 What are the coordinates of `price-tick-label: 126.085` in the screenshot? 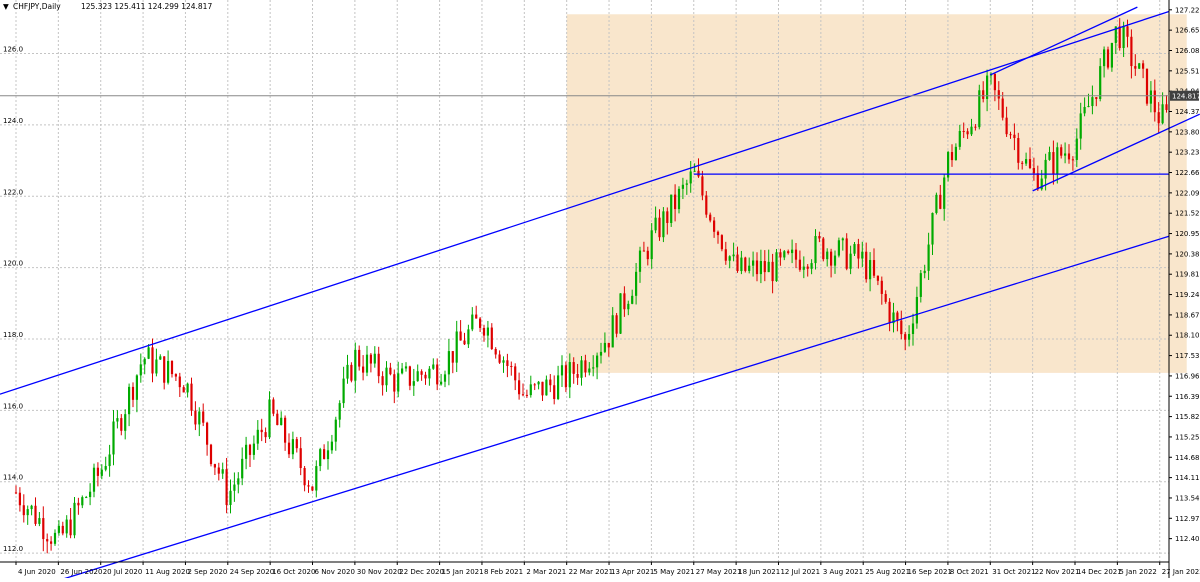 It's located at (1187, 51).